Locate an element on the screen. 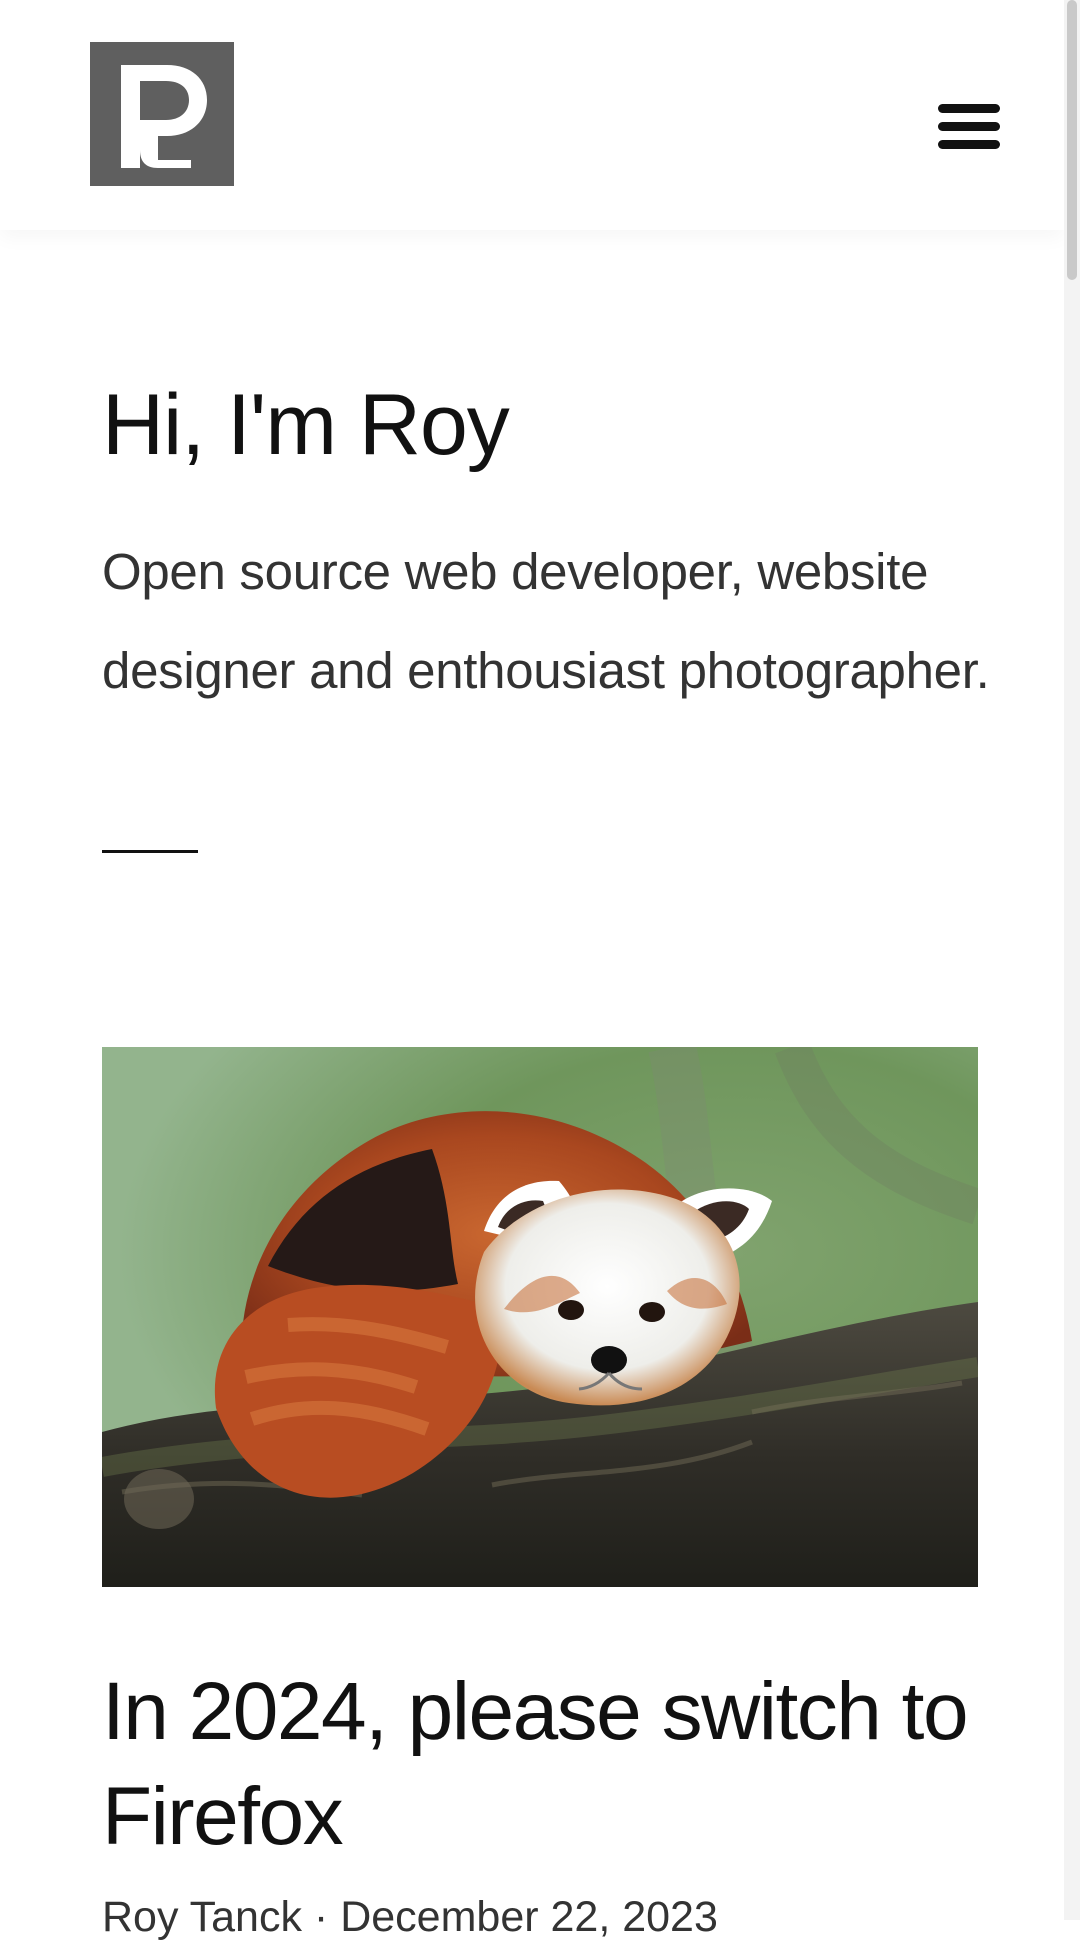 Image resolution: width=1080 pixels, height=1941 pixels. featured-post-title: In 2024, please switch to Firefox is located at coordinates (552, 1765).